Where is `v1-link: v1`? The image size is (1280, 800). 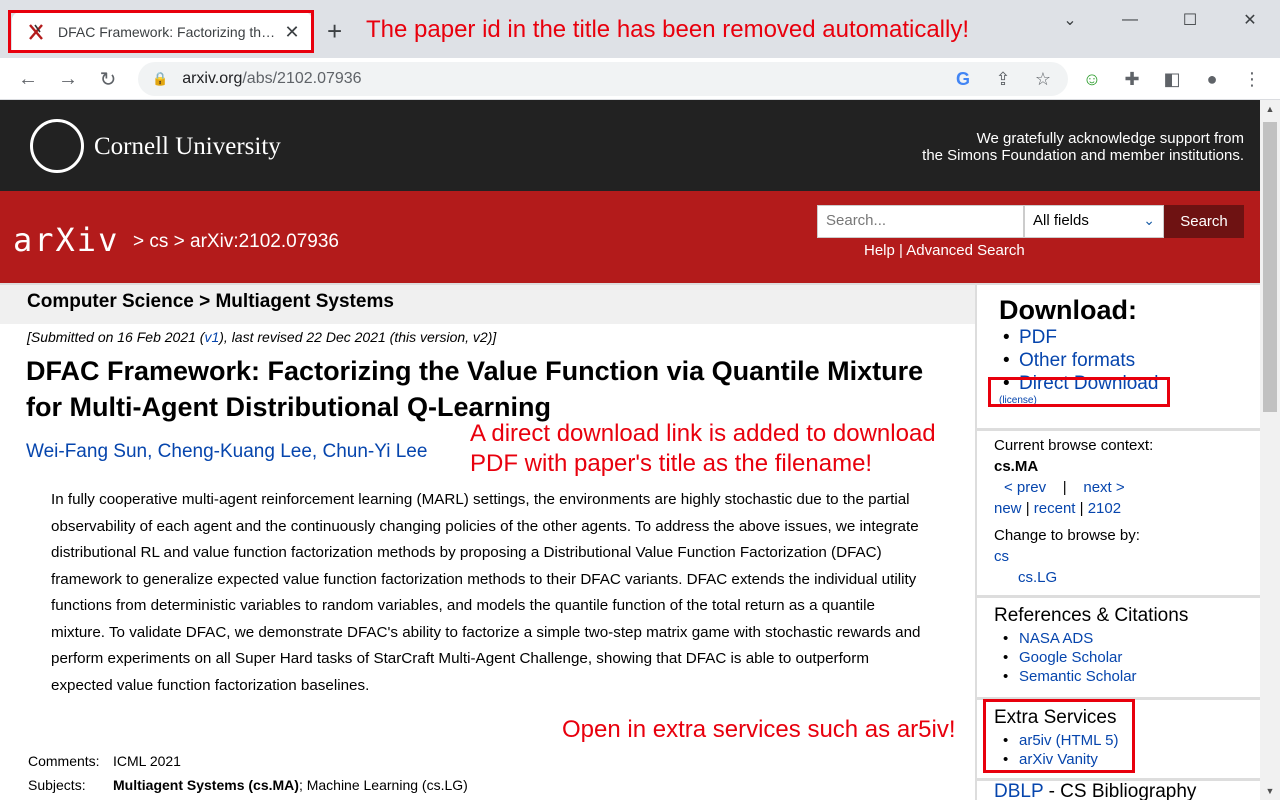
v1-link: v1 is located at coordinates (211, 337).